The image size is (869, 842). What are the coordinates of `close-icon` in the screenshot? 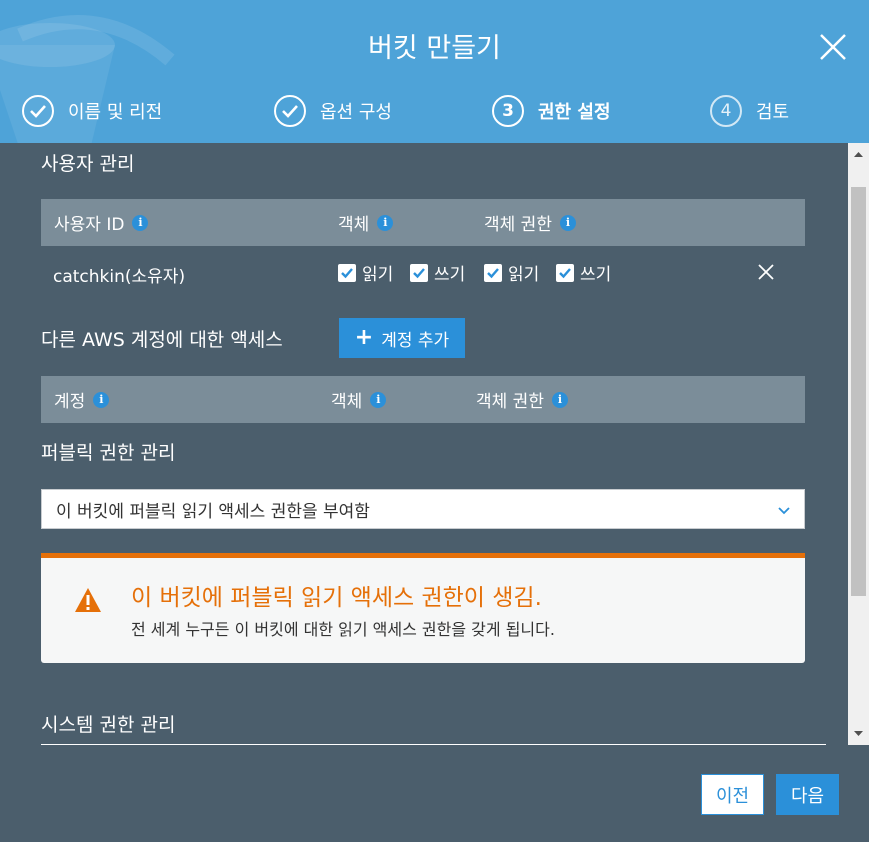 It's located at (833, 47).